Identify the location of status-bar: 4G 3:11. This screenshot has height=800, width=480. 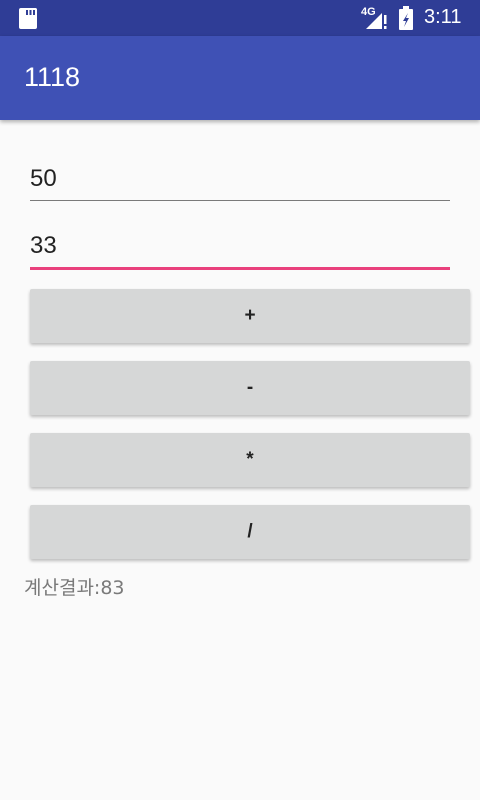
(240, 18).